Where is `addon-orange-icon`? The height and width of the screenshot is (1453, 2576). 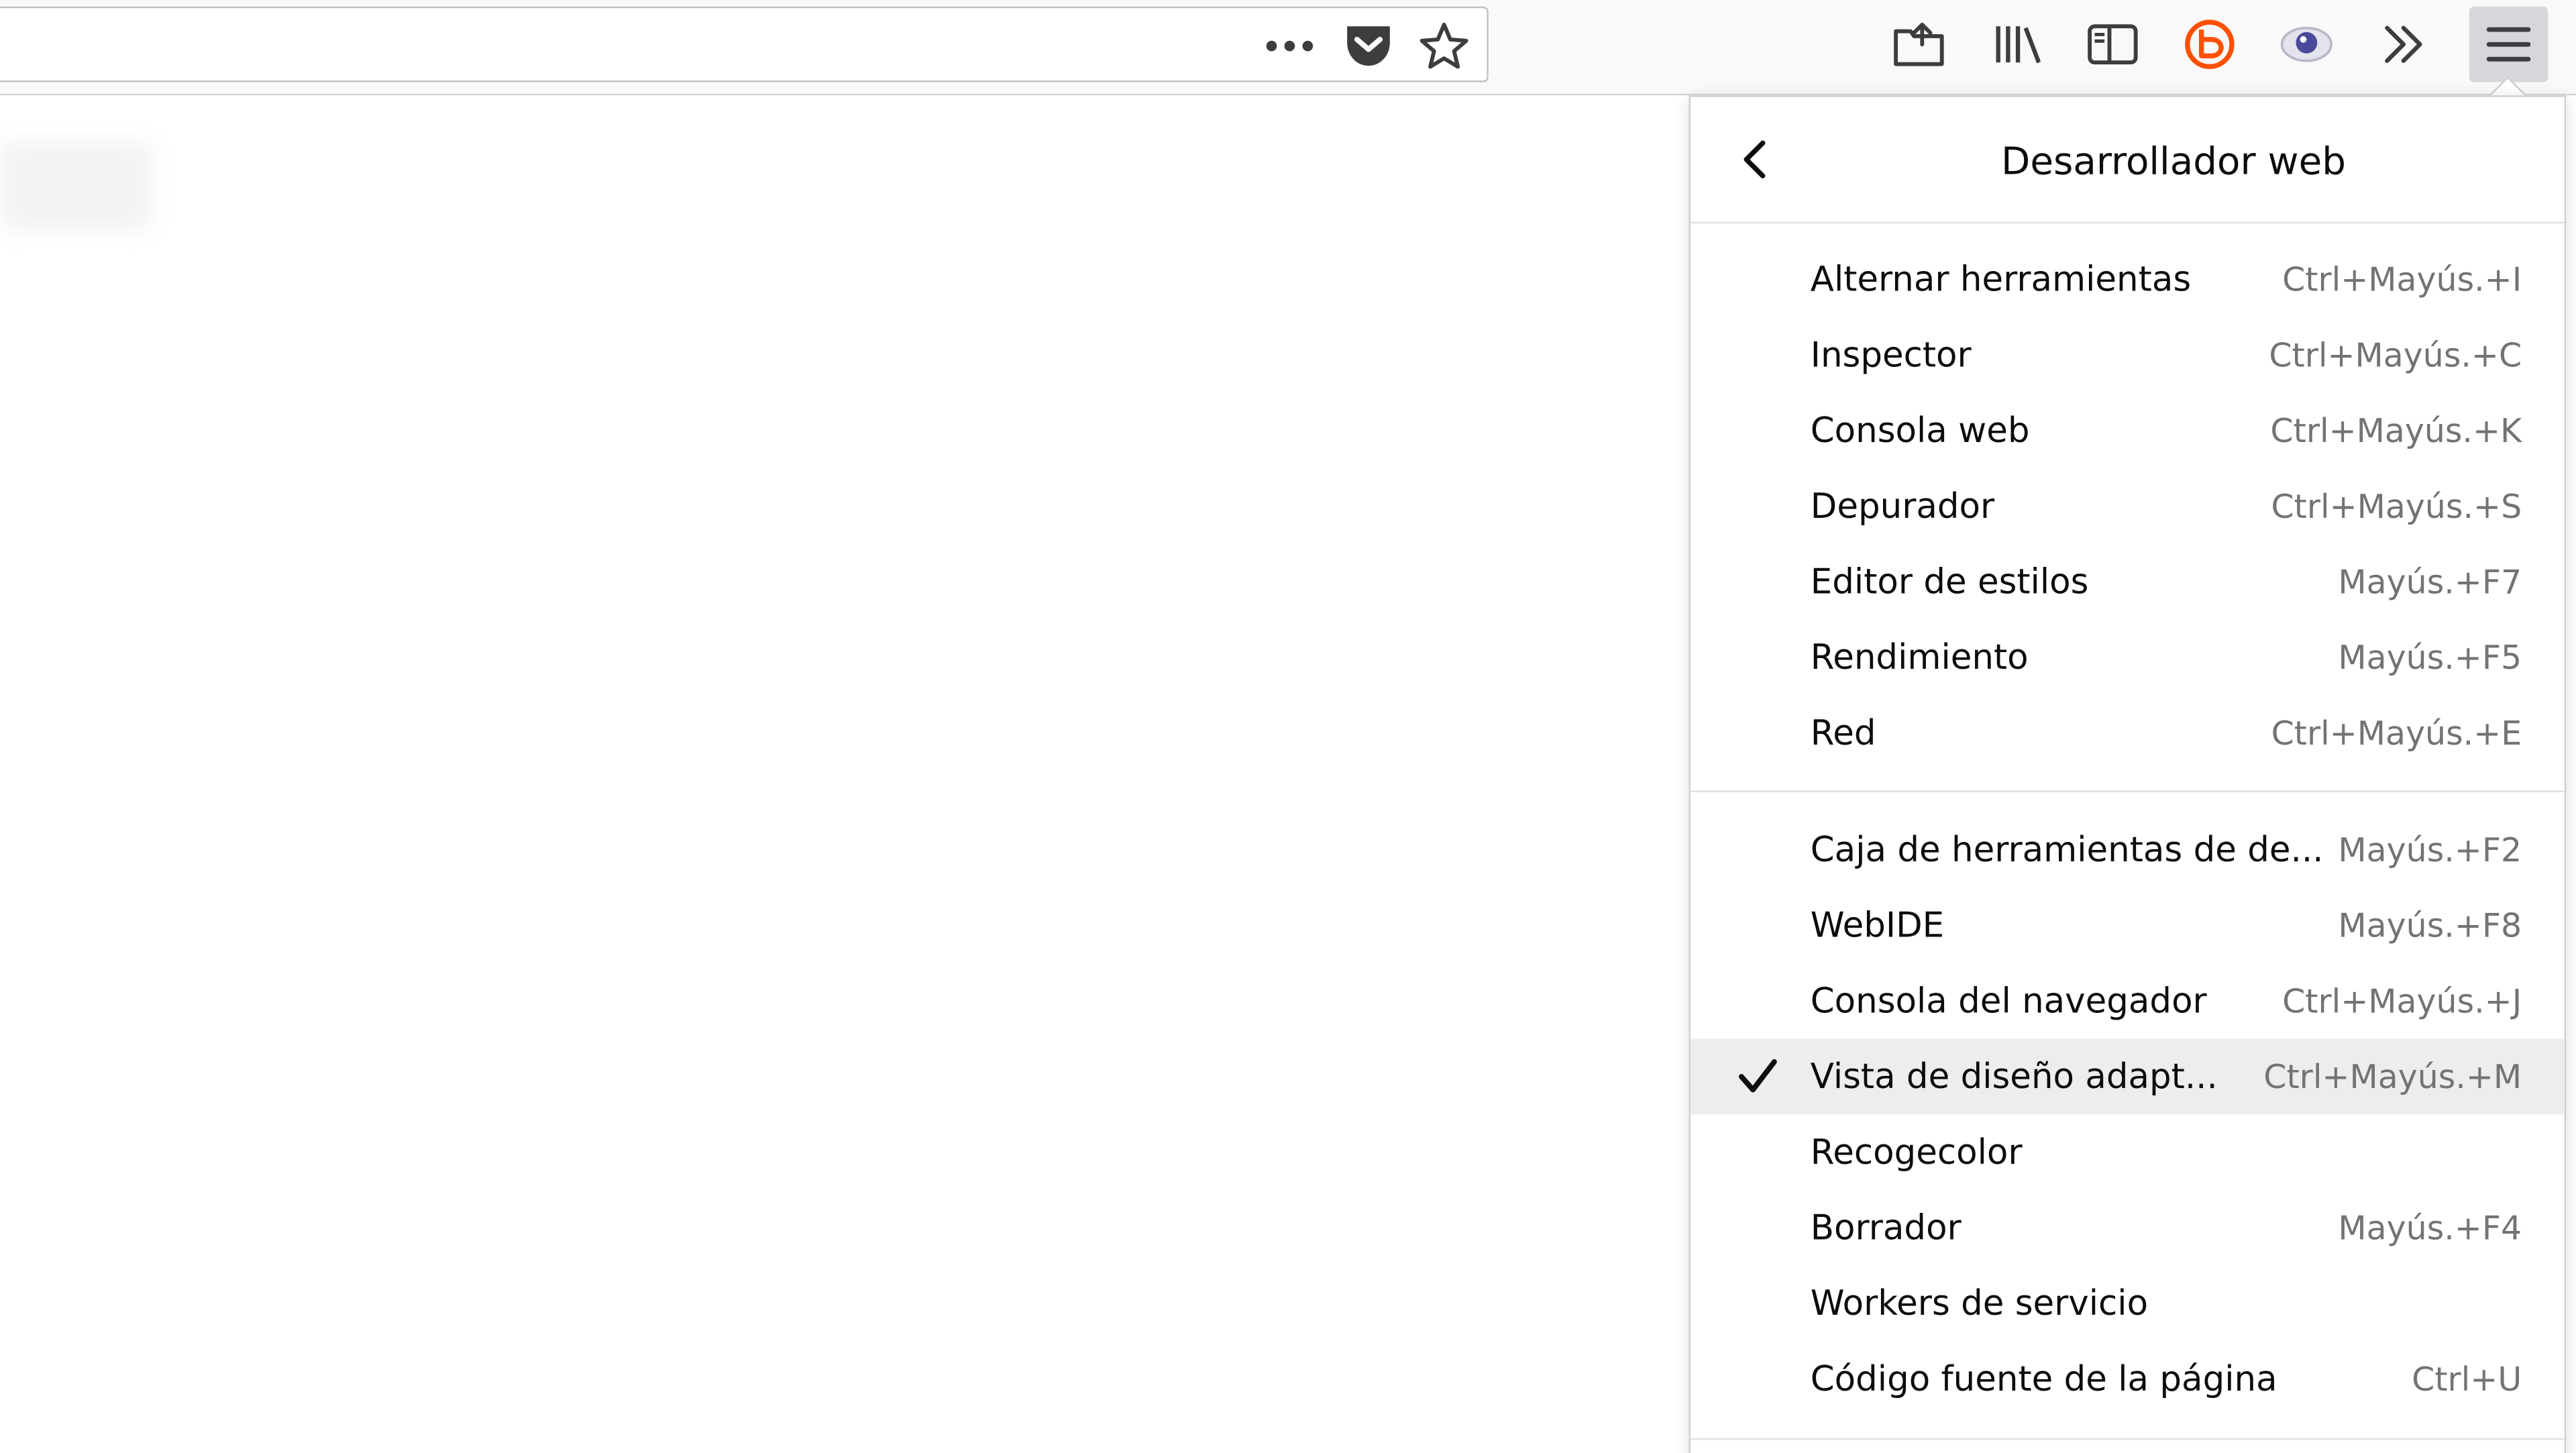
addon-orange-icon is located at coordinates (2209, 45).